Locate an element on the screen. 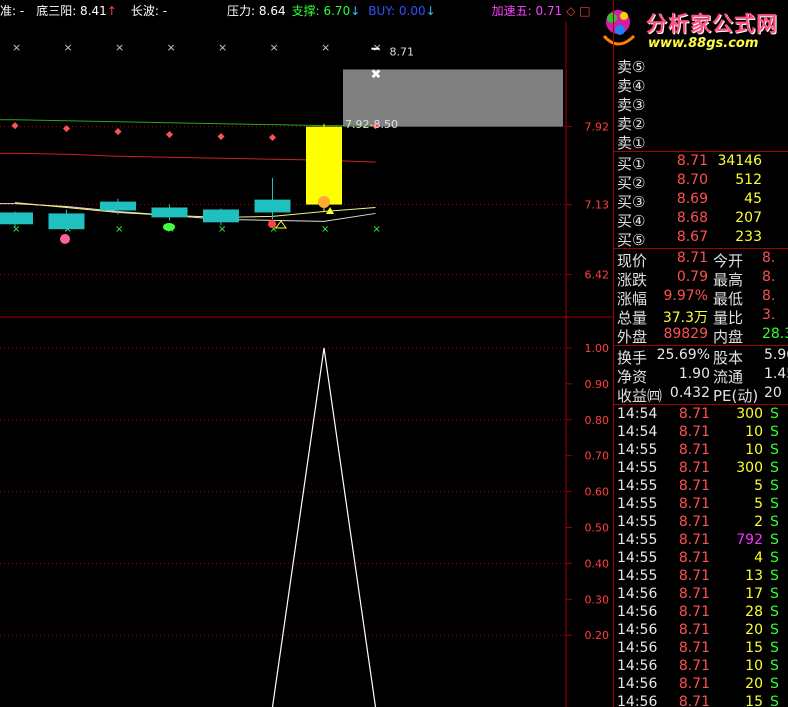 The height and width of the screenshot is (707, 788). tick-volume: 28 is located at coordinates (754, 612).